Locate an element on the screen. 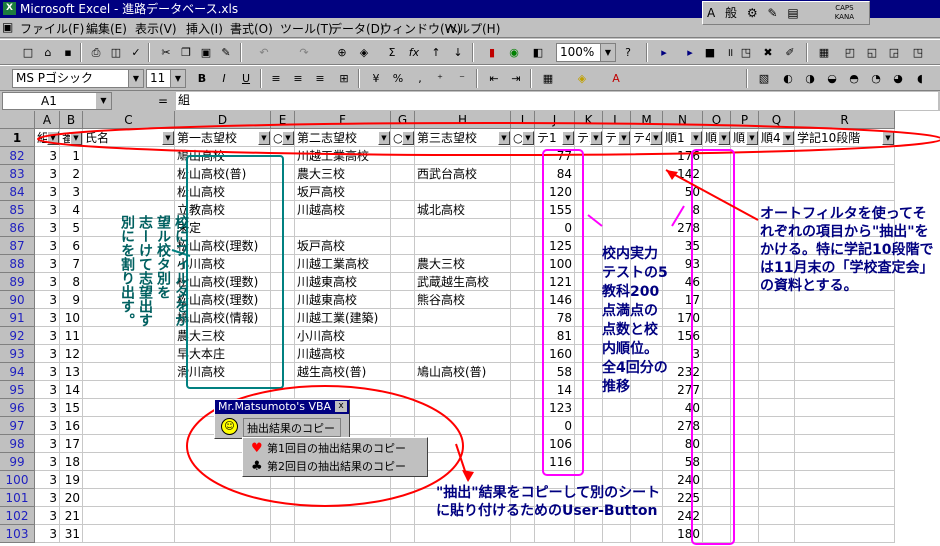 The width and height of the screenshot is (940, 546). table-cell: 14 is located at coordinates (555, 390).